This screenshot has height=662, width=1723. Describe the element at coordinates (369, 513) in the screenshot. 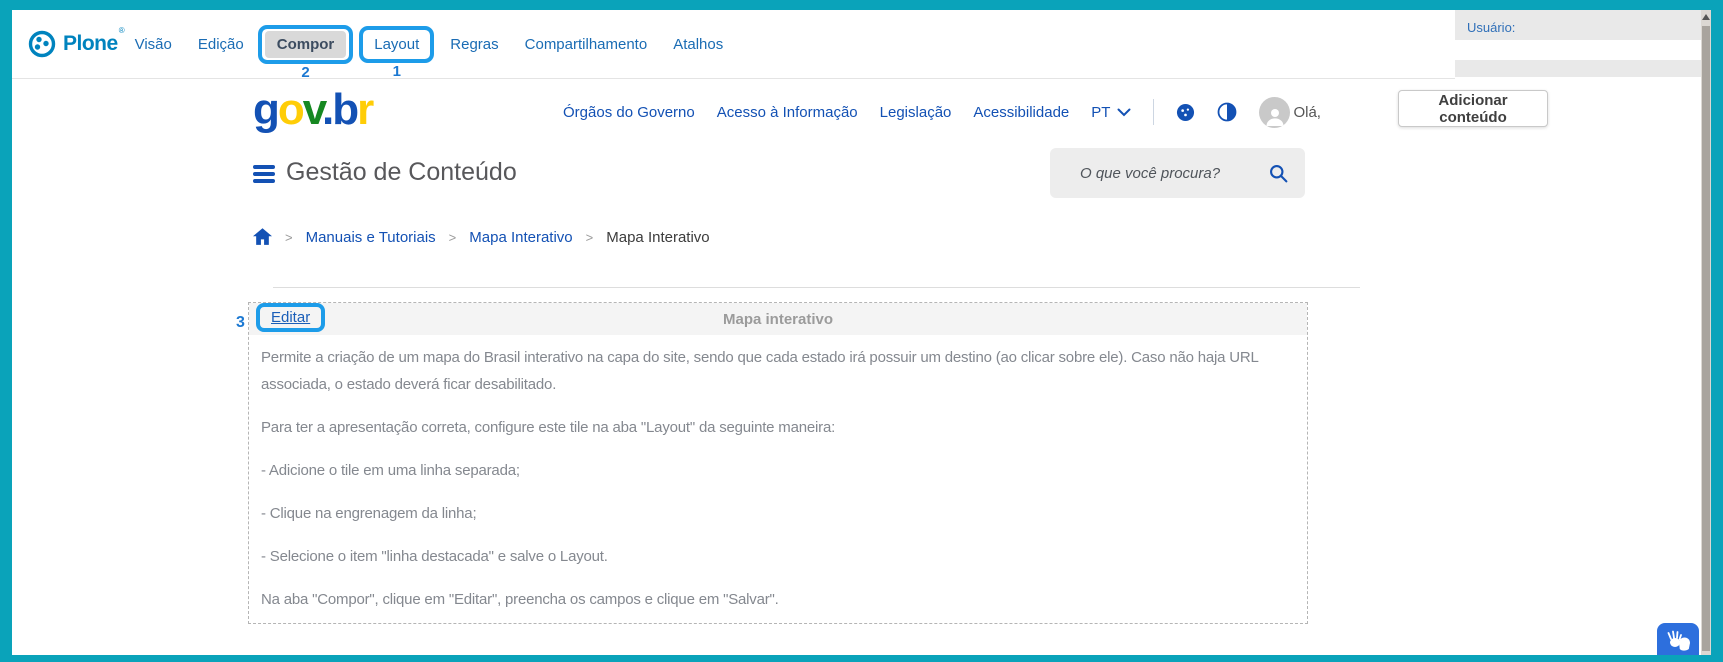

I see `tile-paragraph: - Clique na engrenagem da linha;` at that location.